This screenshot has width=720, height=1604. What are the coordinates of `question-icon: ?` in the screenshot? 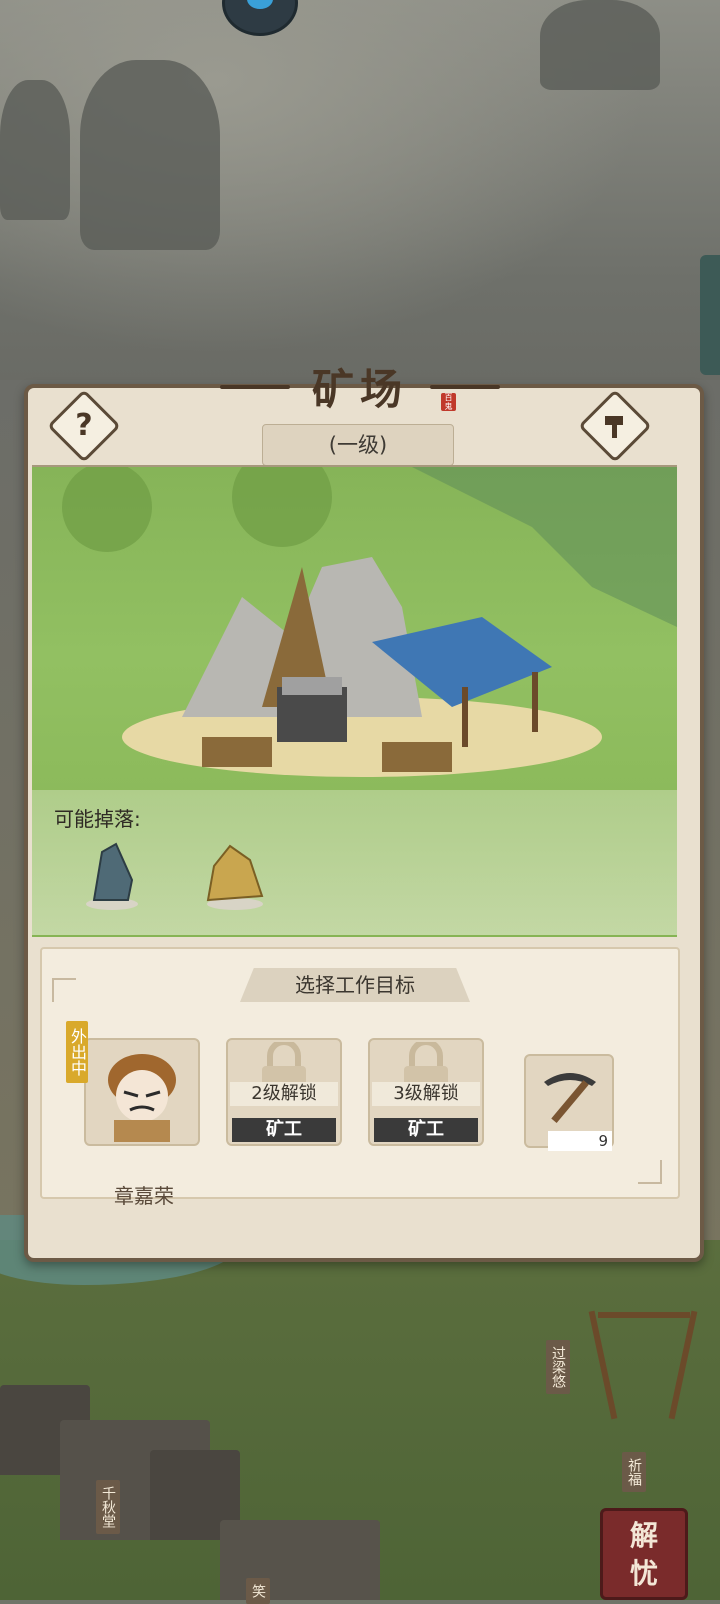 It's located at (84, 425).